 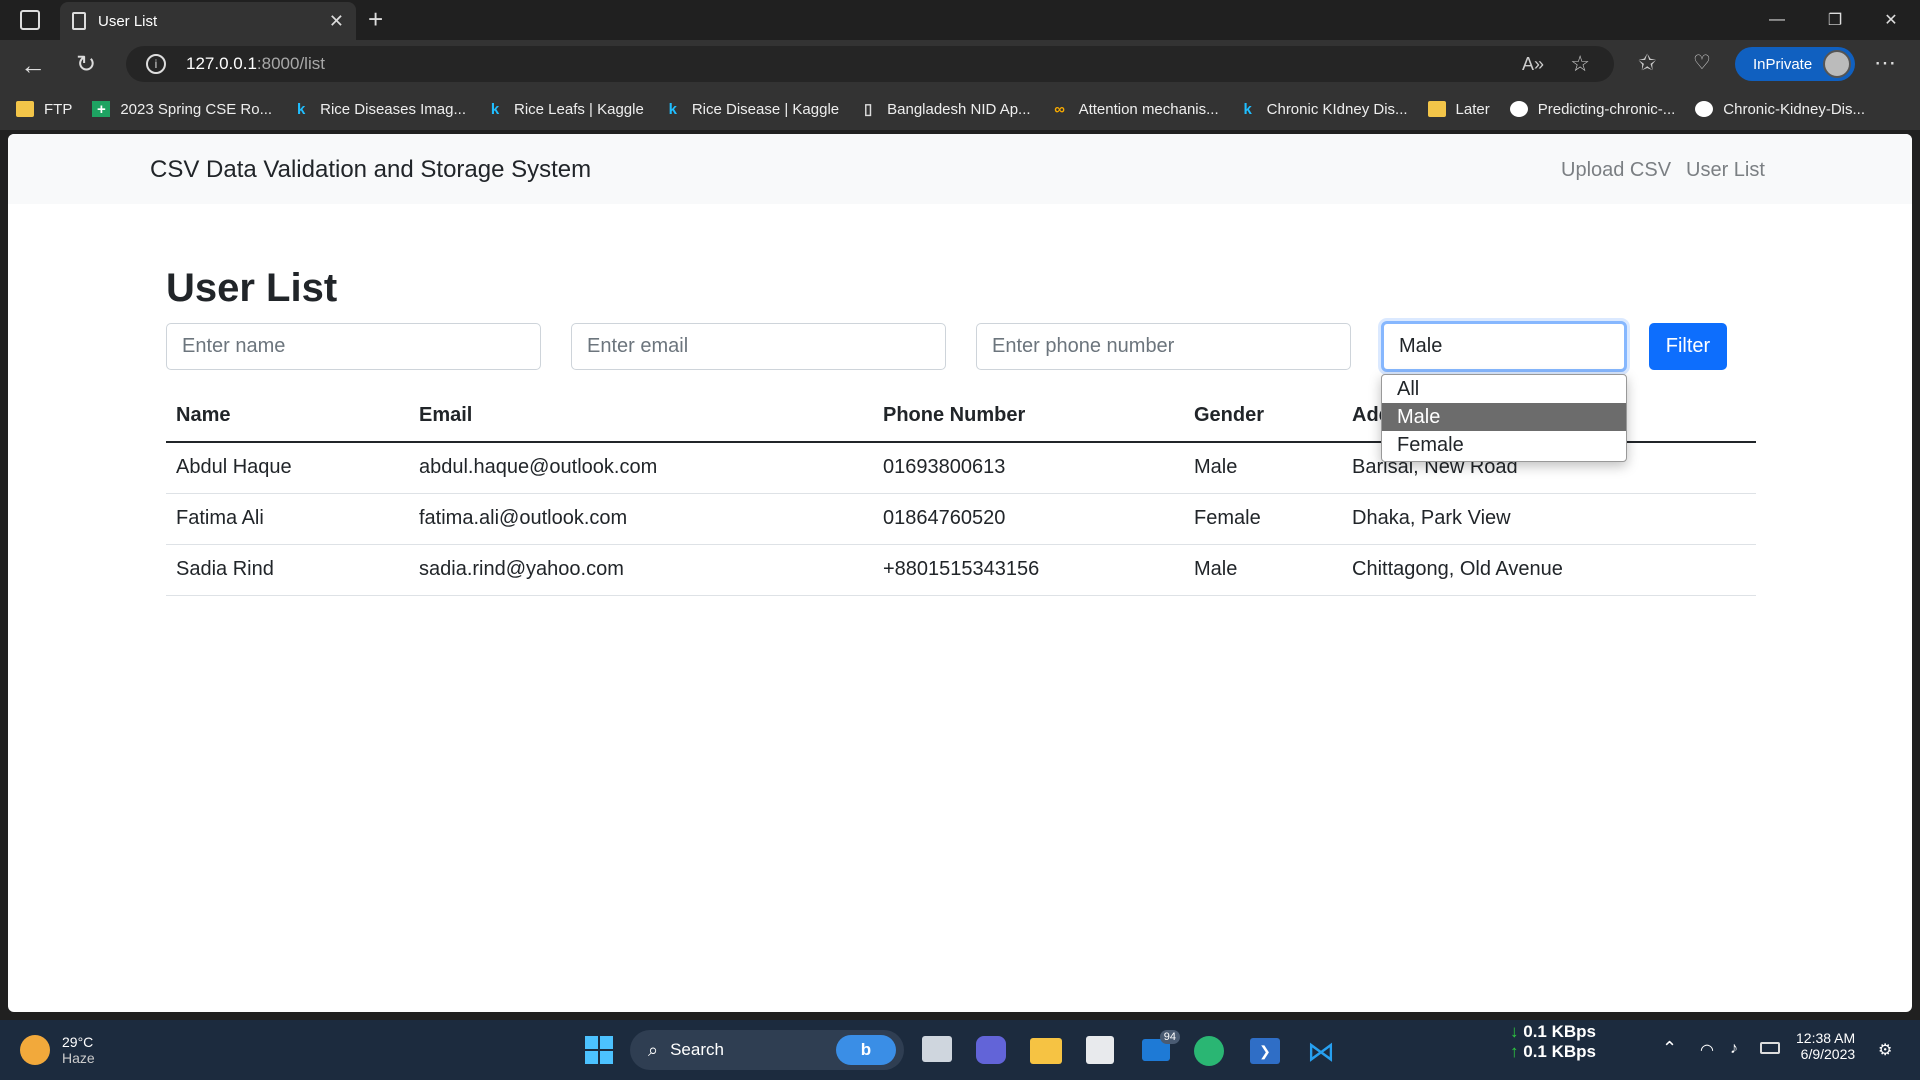 I want to click on volume-icon: ♪, so click(x=1734, y=1049).